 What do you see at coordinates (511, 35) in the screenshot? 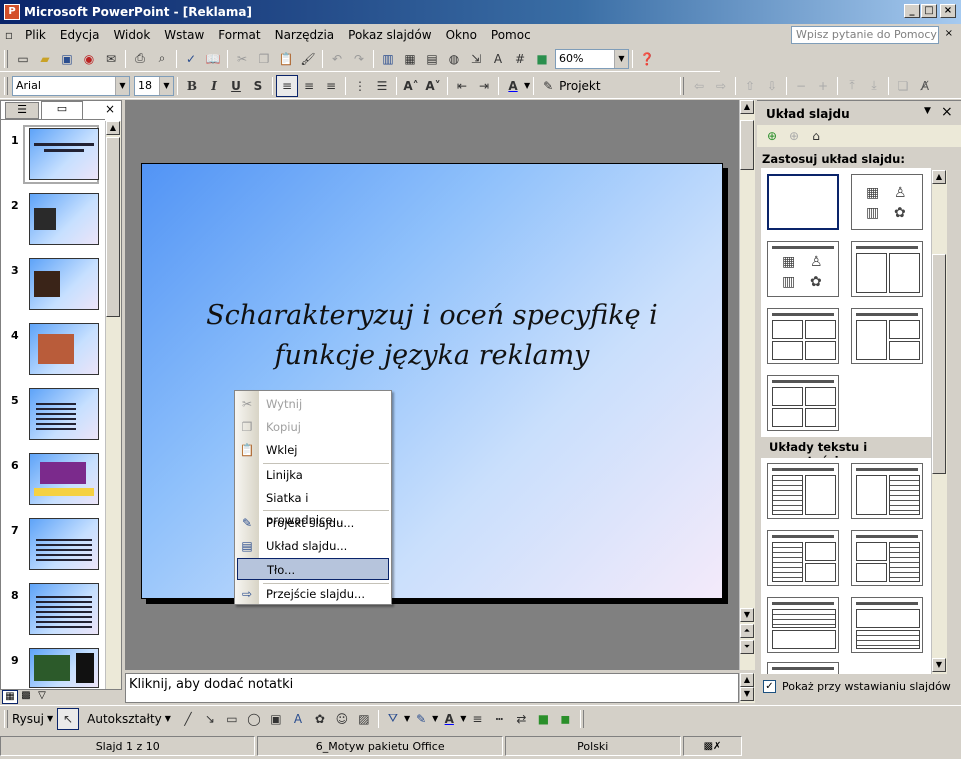
I see `menu-help: Pomoc` at bounding box center [511, 35].